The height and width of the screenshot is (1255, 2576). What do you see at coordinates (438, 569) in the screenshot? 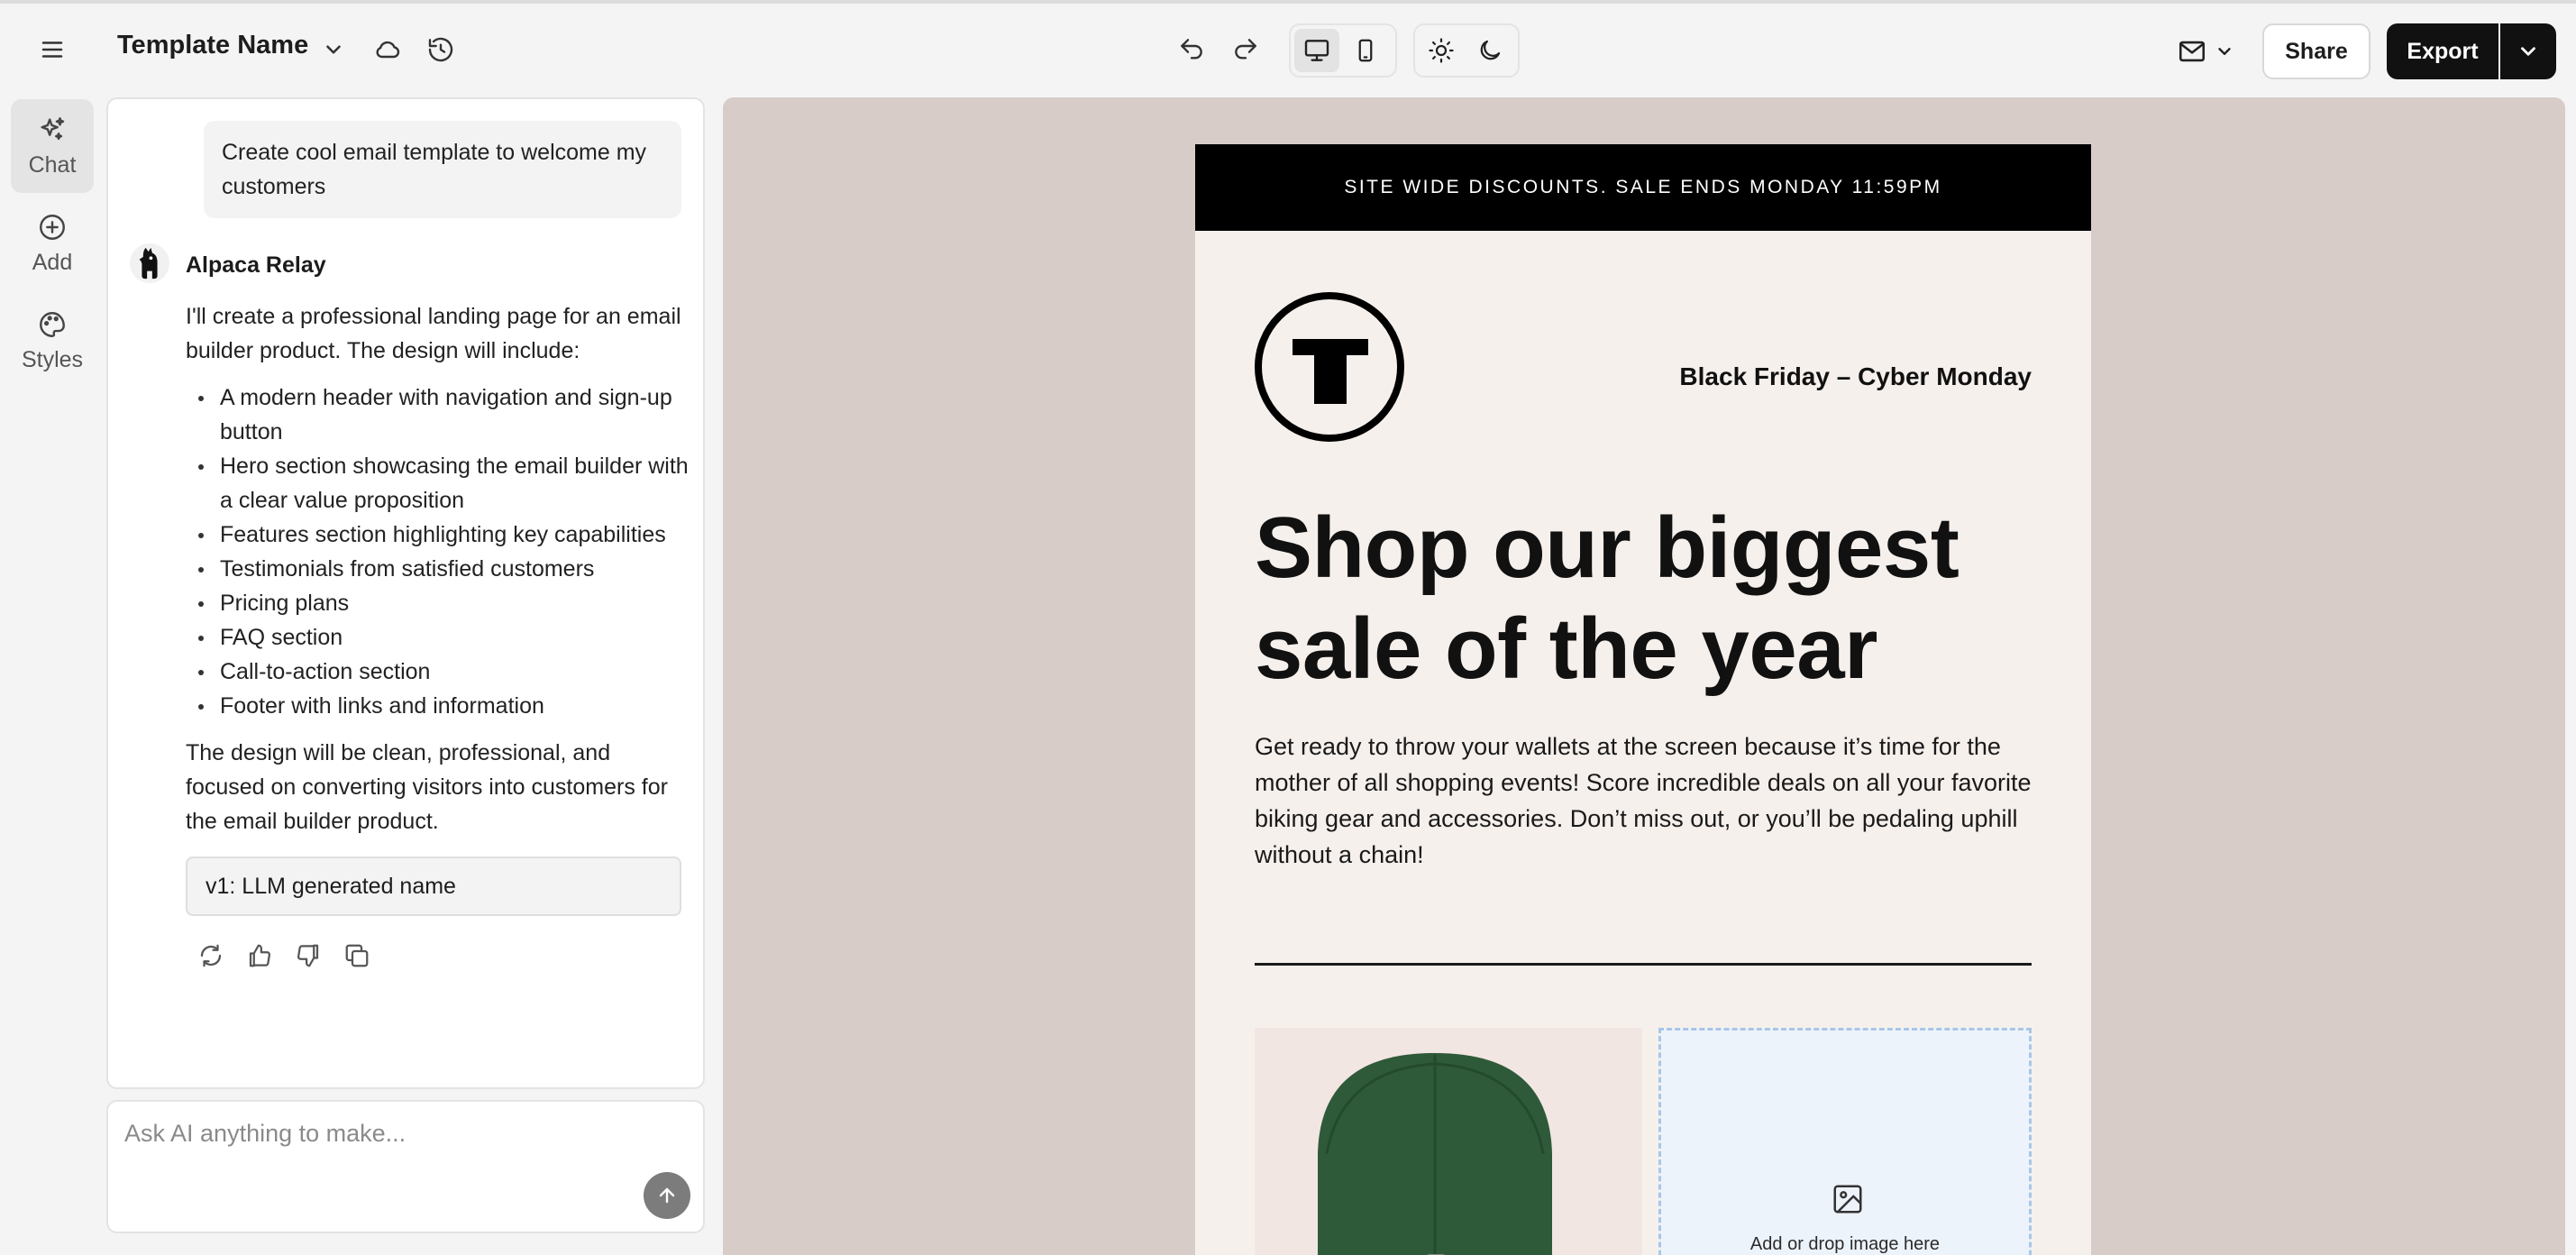
I see `list-item: Testimonials from satisfied customers` at bounding box center [438, 569].